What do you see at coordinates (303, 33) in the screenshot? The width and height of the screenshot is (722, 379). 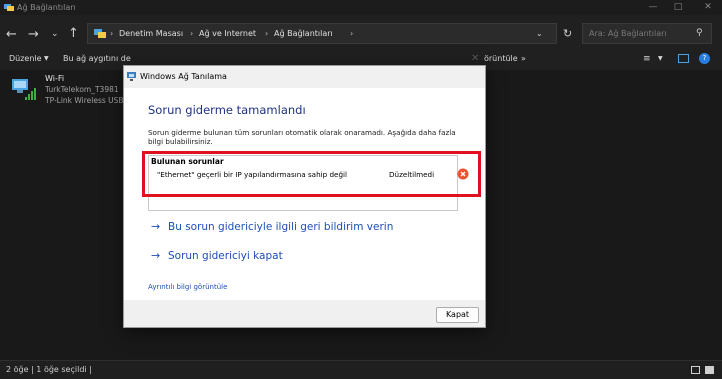 I see `breadcrumb-network-connections: Ağ Bağlantıları` at bounding box center [303, 33].